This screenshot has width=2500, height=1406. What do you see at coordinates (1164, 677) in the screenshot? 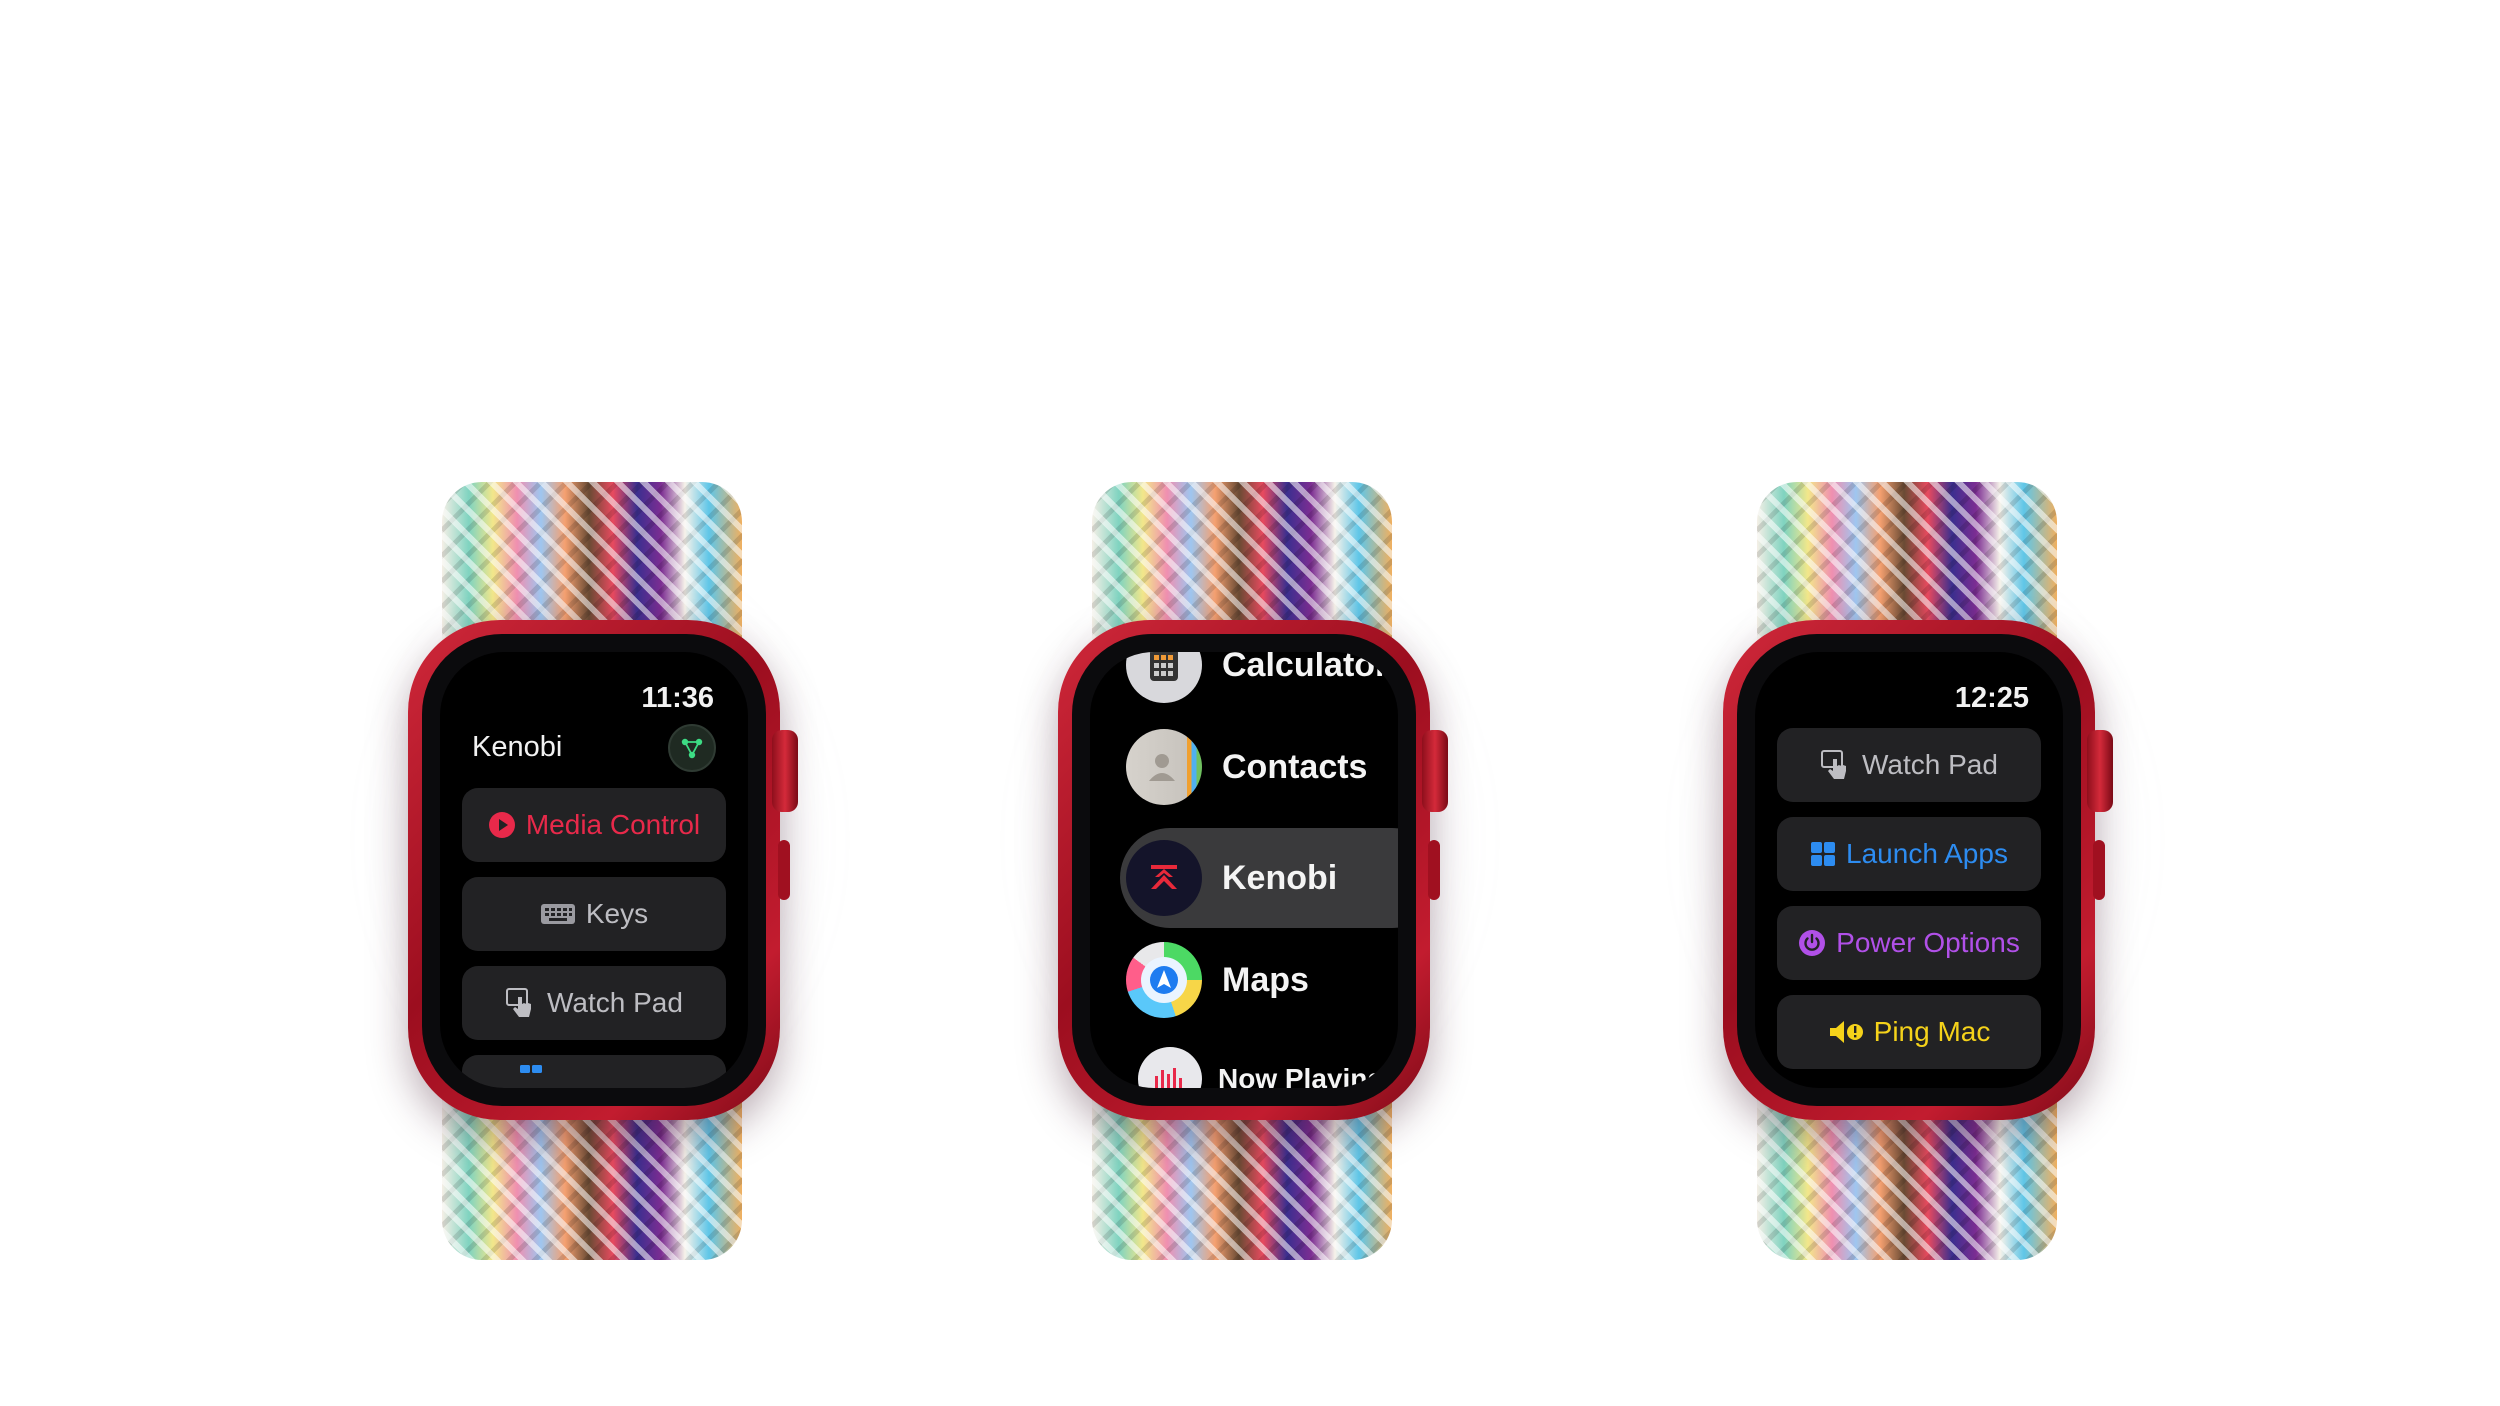
I see `calculator-icon` at bounding box center [1164, 677].